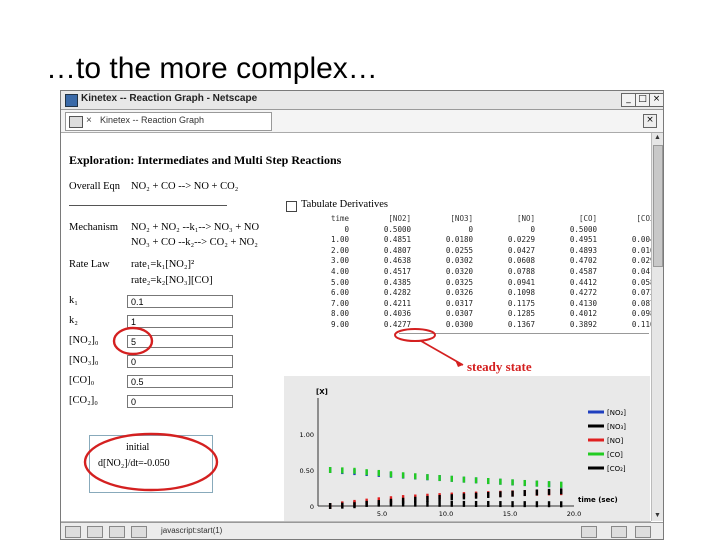 This screenshot has width=720, height=540. Describe the element at coordinates (397, 261) in the screenshot. I see `table-cell: 0.4638` at that location.